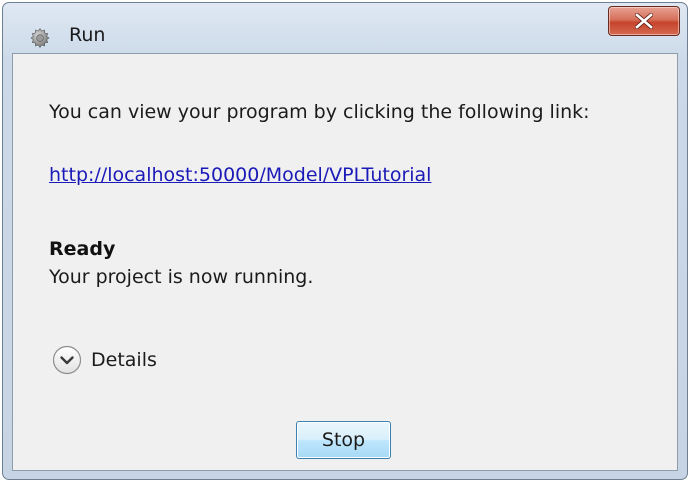  I want to click on window-title: Run, so click(87, 35).